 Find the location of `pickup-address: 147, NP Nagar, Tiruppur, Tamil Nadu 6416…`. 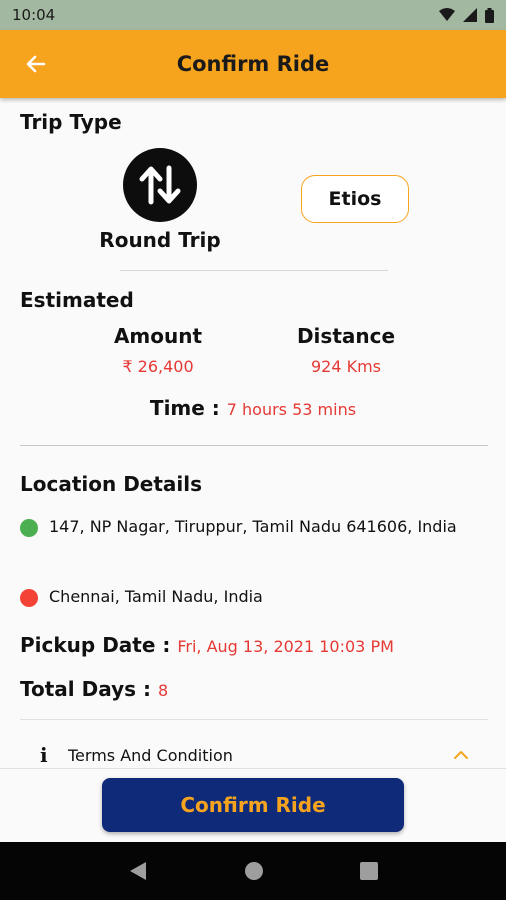

pickup-address: 147, NP Nagar, Tiruppur, Tamil Nadu 6416… is located at coordinates (253, 526).